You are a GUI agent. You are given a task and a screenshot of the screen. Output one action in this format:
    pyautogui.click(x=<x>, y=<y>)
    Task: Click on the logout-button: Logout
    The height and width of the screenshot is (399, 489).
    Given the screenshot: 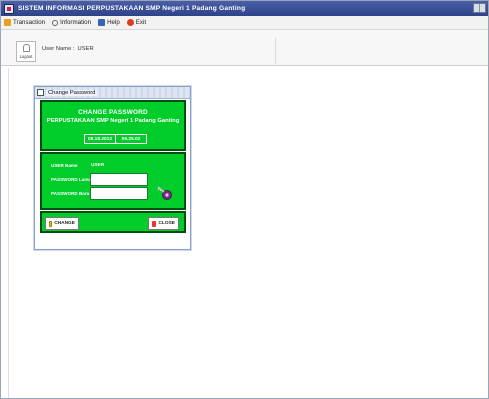 What is the action you would take?
    pyautogui.click(x=26, y=51)
    